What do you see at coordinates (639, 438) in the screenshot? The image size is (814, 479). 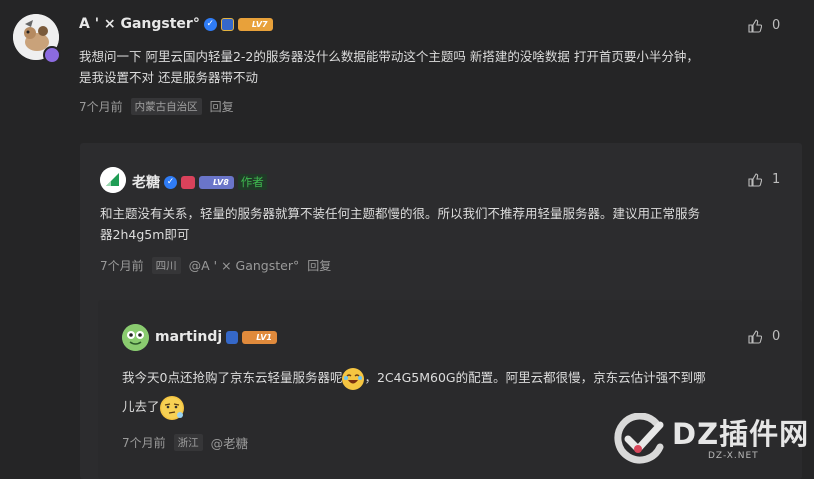 I see `watermark-logo-icon` at bounding box center [639, 438].